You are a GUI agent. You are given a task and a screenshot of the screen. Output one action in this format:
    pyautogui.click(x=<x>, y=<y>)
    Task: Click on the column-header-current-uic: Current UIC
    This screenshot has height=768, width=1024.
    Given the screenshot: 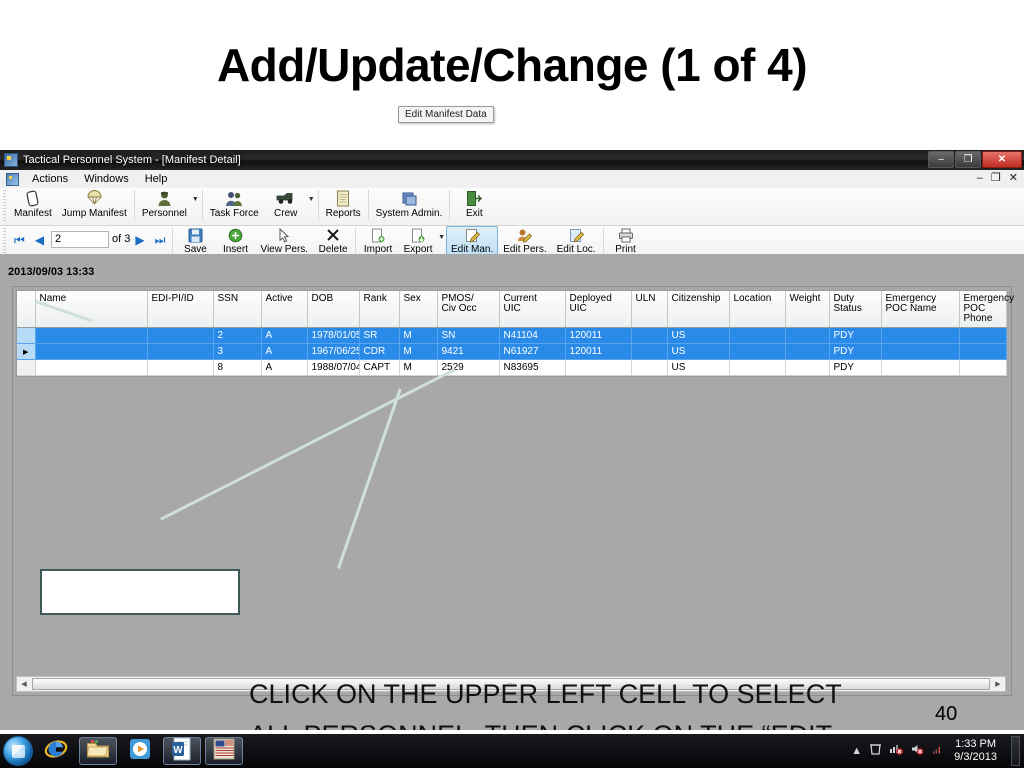 What is the action you would take?
    pyautogui.click(x=532, y=309)
    